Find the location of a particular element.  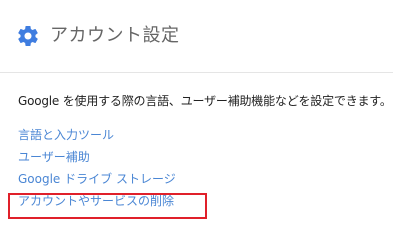

link-google-drive-storage: Google ドライブ ストレージ is located at coordinates (97, 181).